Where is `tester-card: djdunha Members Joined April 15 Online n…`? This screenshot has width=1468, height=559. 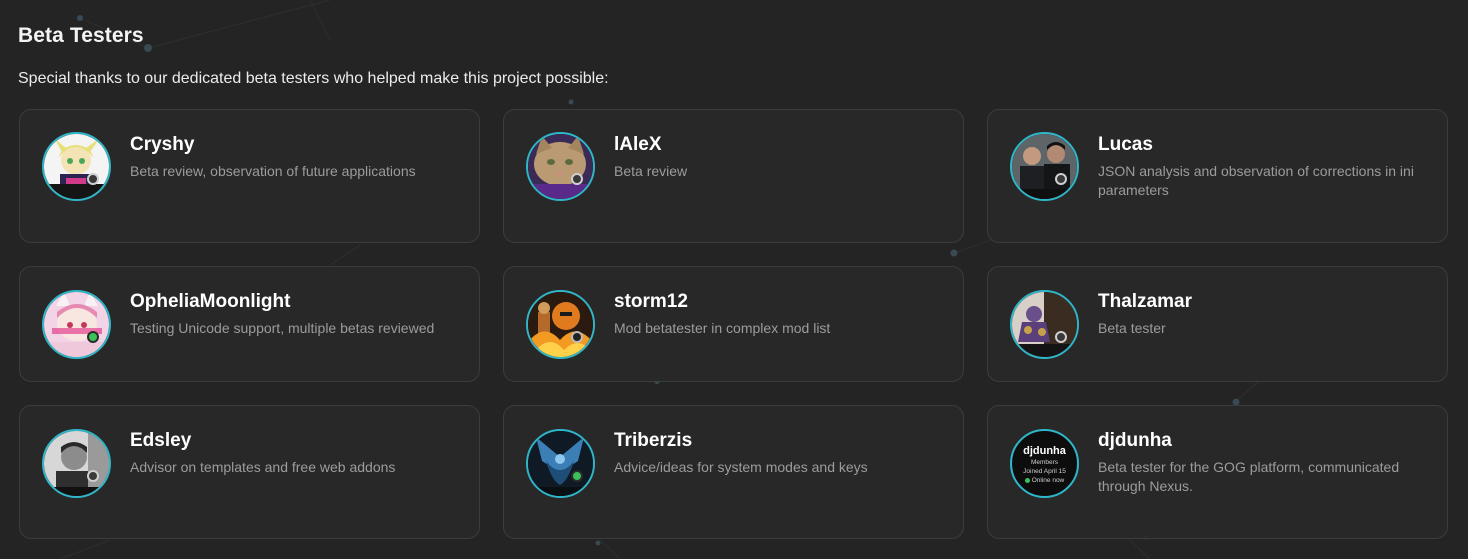
tester-card: djdunha Members Joined April 15 Online n… is located at coordinates (1217, 472).